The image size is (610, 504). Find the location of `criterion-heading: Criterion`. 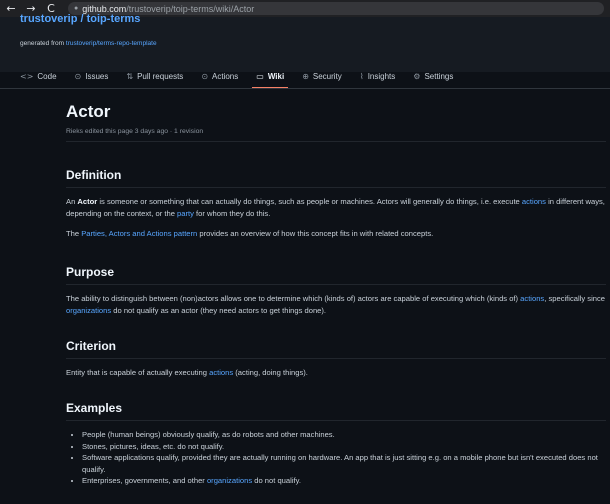

criterion-heading: Criterion is located at coordinates (91, 346).